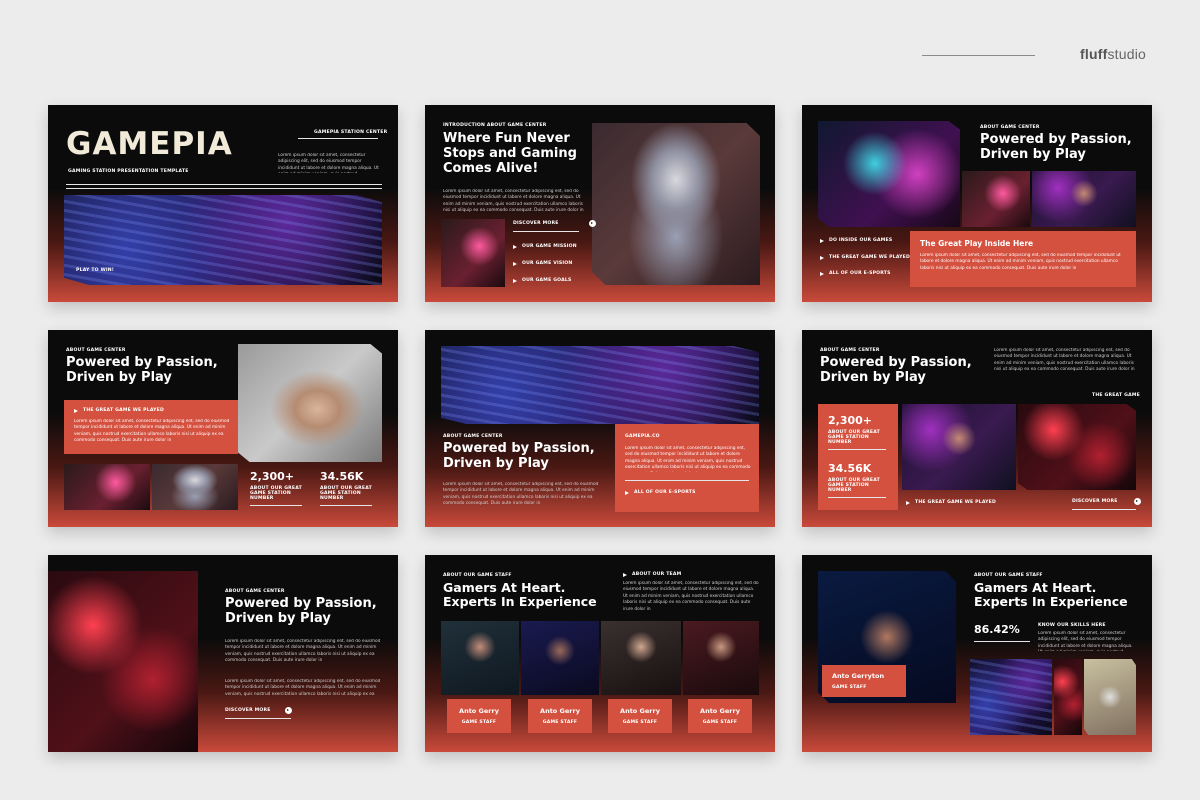 This screenshot has width=1200, height=800. What do you see at coordinates (1084, 199) in the screenshot?
I see `rgb-setup-photo` at bounding box center [1084, 199].